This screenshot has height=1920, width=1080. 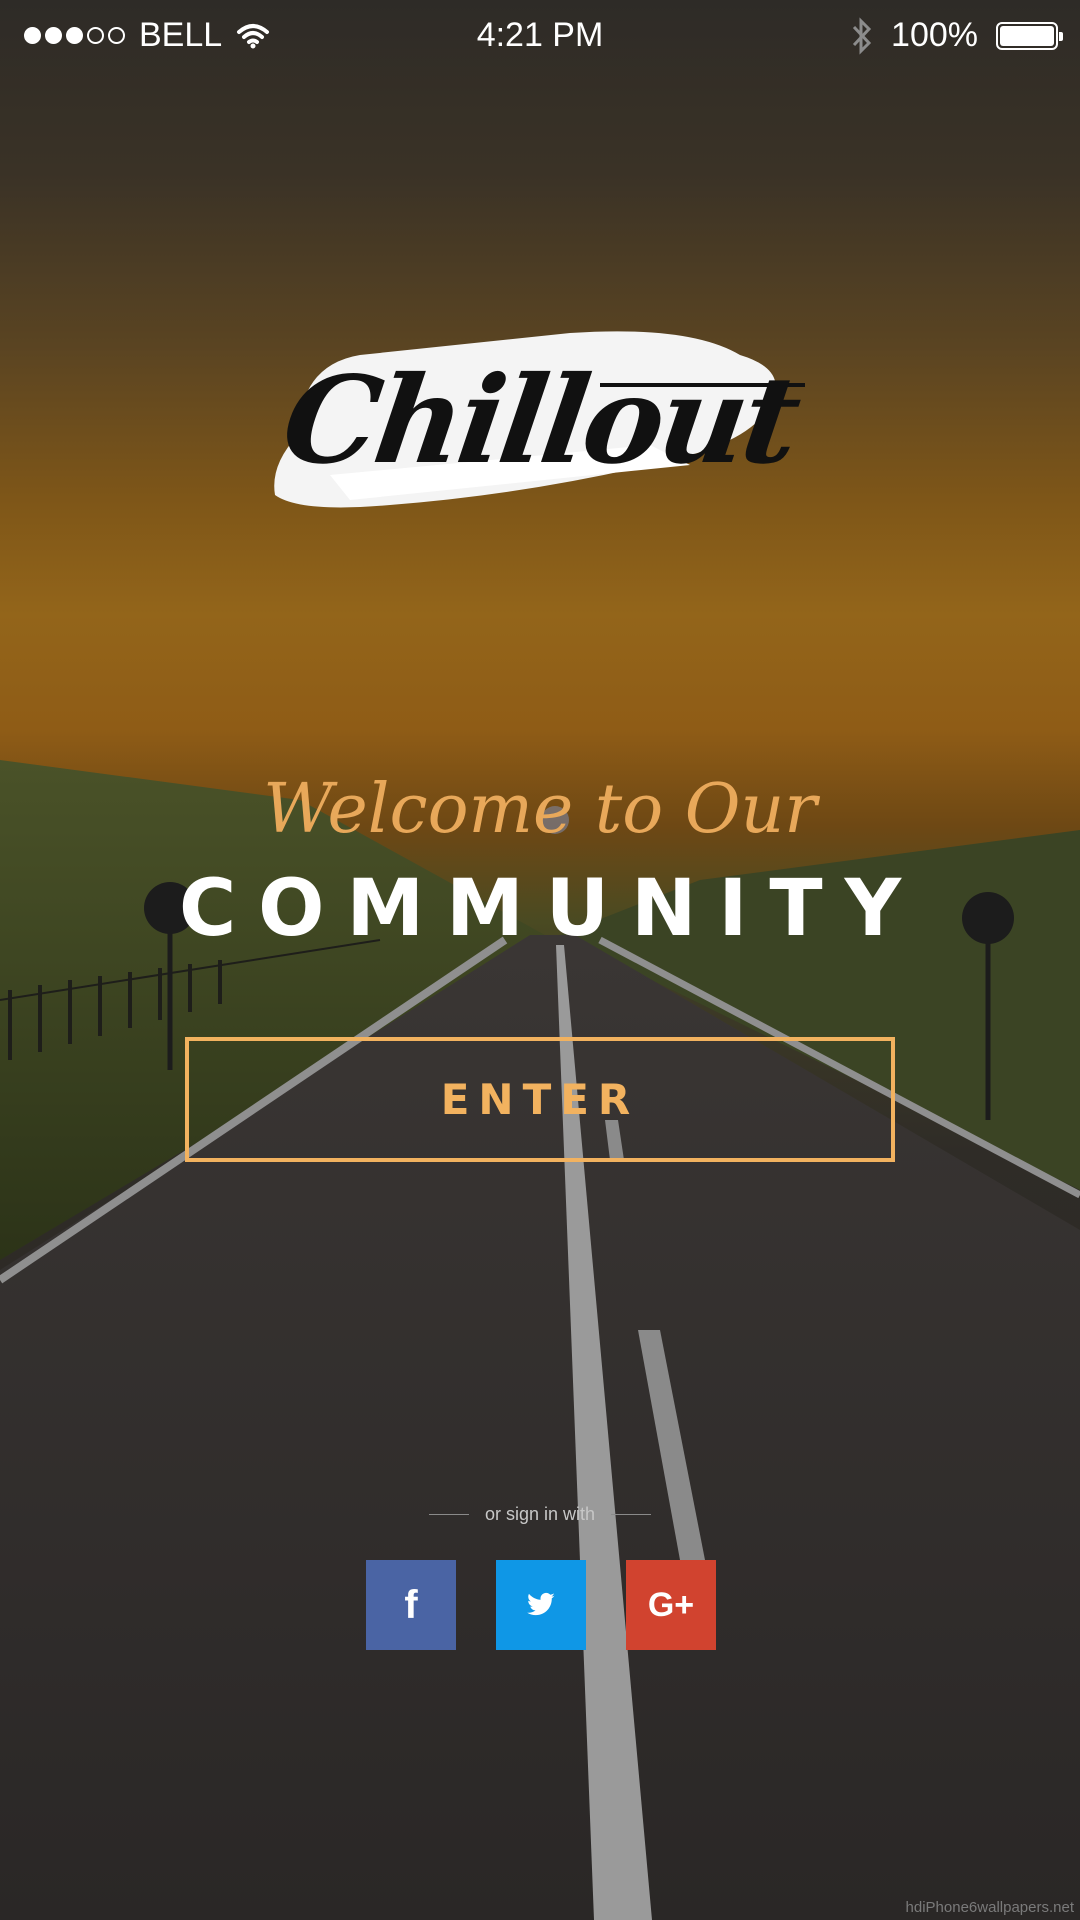 I want to click on status-right: 100%, so click(x=957, y=35).